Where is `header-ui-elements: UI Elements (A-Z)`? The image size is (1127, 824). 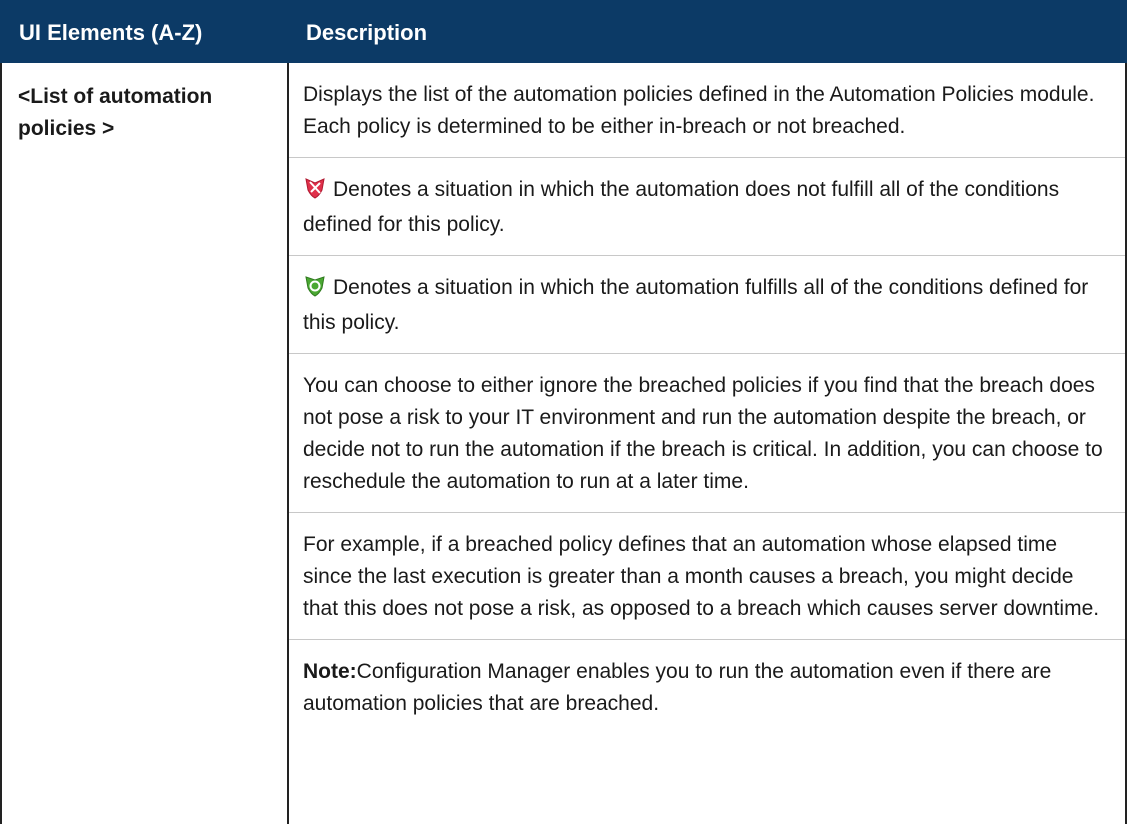
header-ui-elements: UI Elements (A-Z) is located at coordinates (111, 32).